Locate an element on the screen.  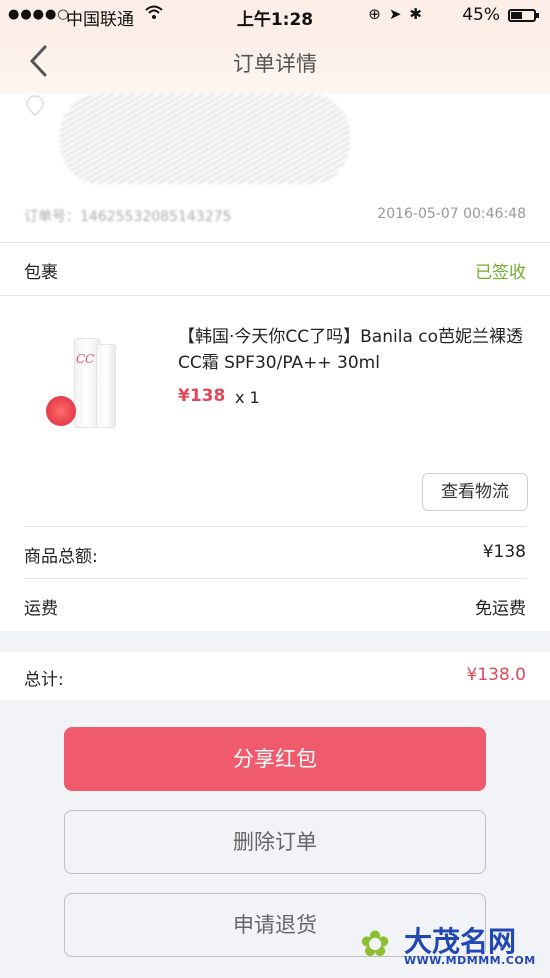
summary-section: 商品总额: ¥138 运费 免运费 is located at coordinates (275, 578).